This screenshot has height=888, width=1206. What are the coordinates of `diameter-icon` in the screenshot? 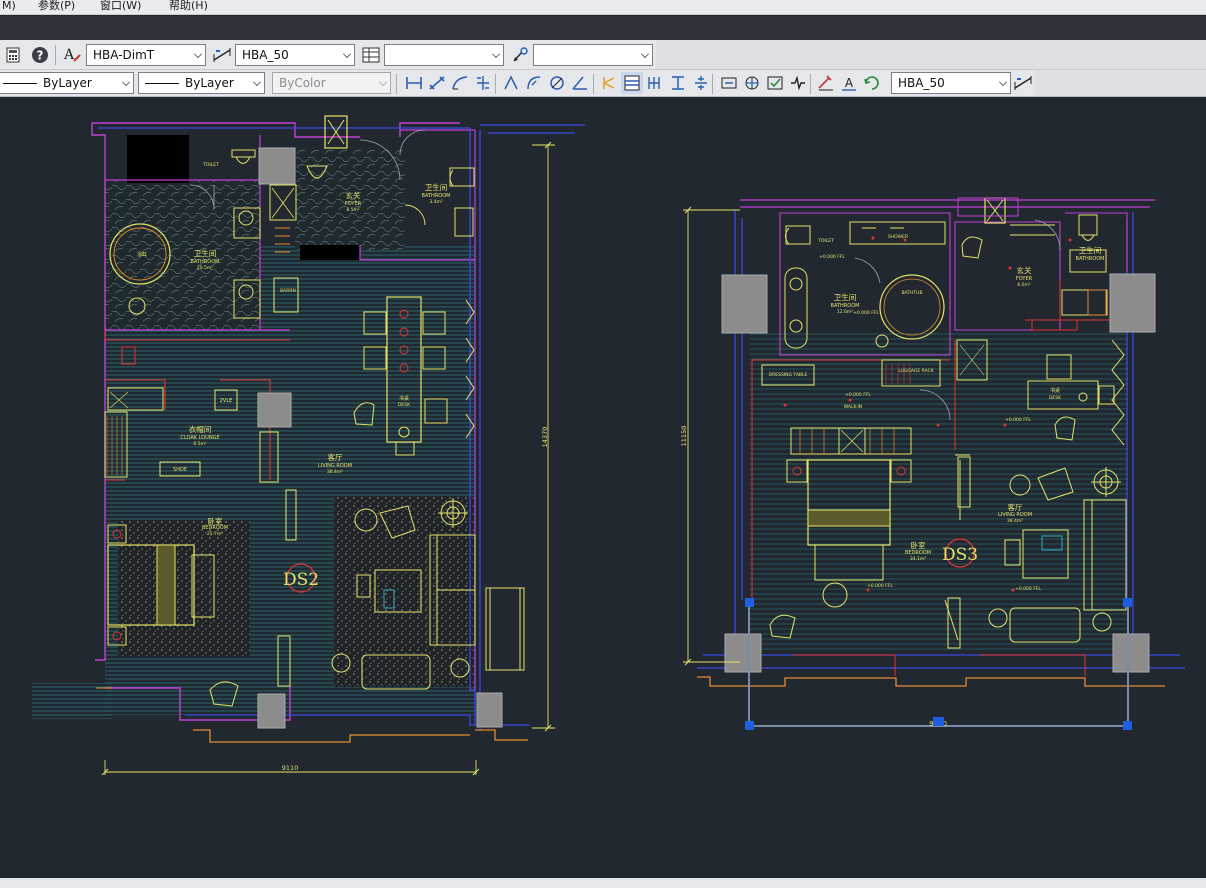 It's located at (557, 83).